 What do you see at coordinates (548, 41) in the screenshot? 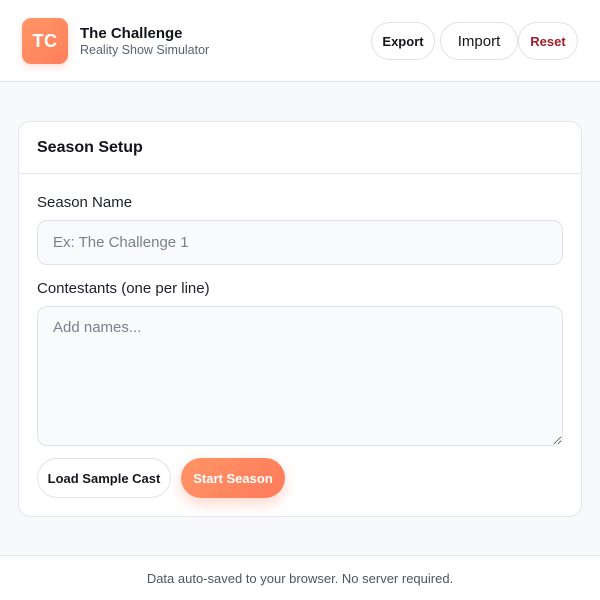
I see `reset-button: Reset` at bounding box center [548, 41].